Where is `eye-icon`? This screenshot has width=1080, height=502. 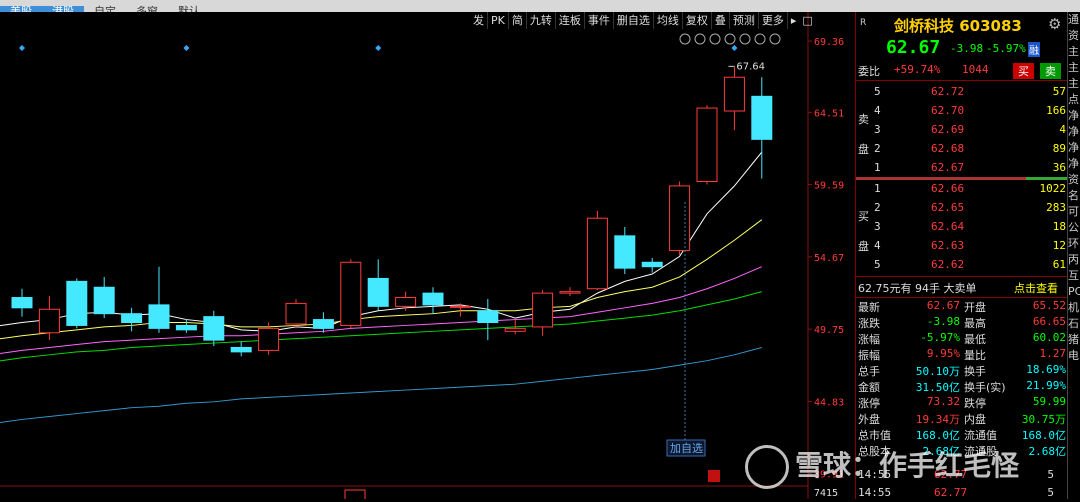 eye-icon is located at coordinates (700, 39).